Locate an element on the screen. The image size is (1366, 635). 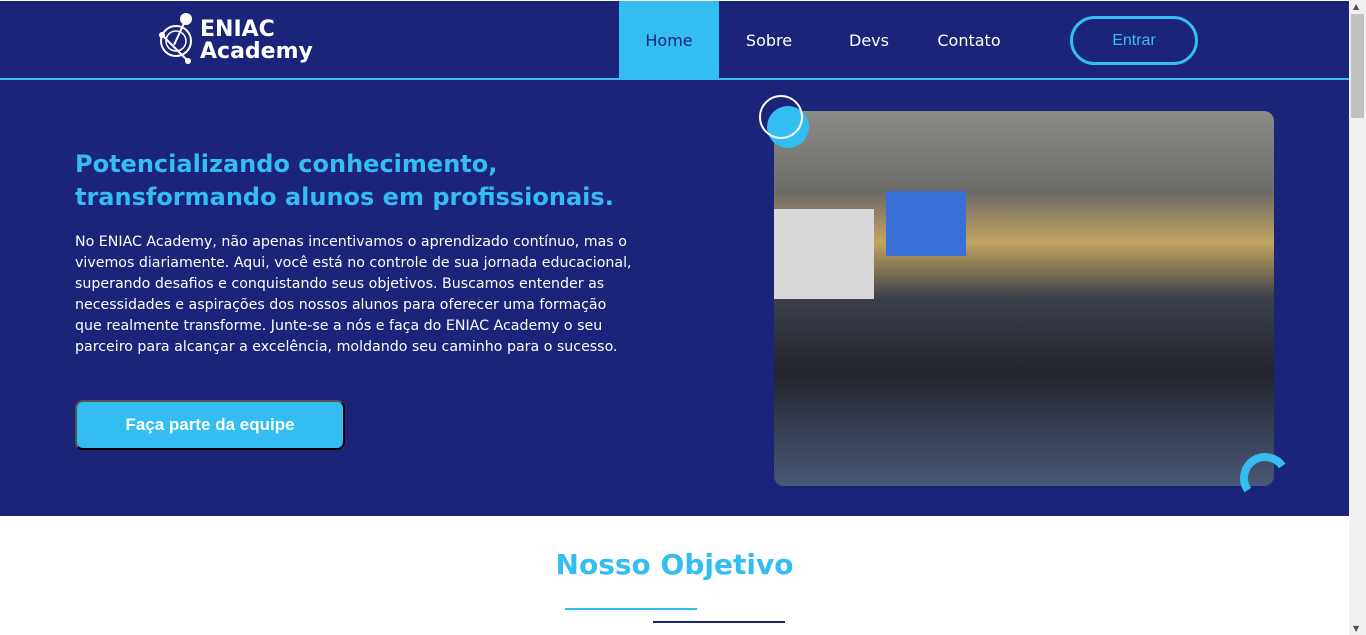
decorative-ring is located at coordinates (781, 117).